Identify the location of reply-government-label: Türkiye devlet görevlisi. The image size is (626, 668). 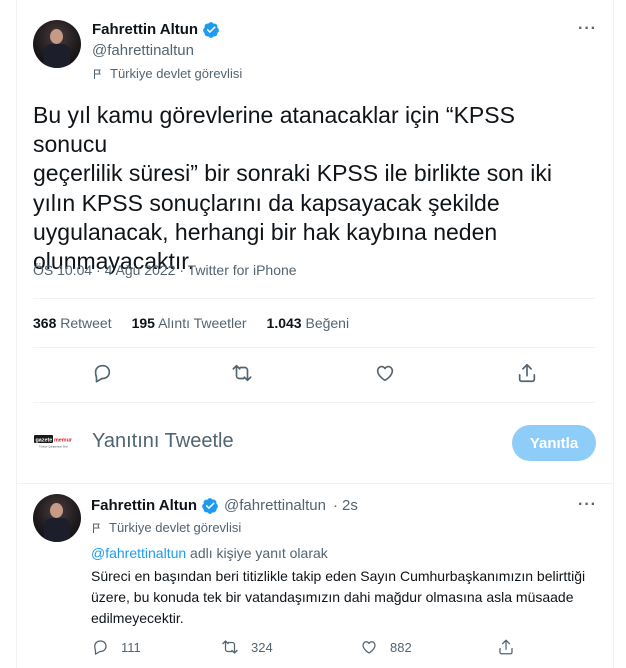
(166, 527).